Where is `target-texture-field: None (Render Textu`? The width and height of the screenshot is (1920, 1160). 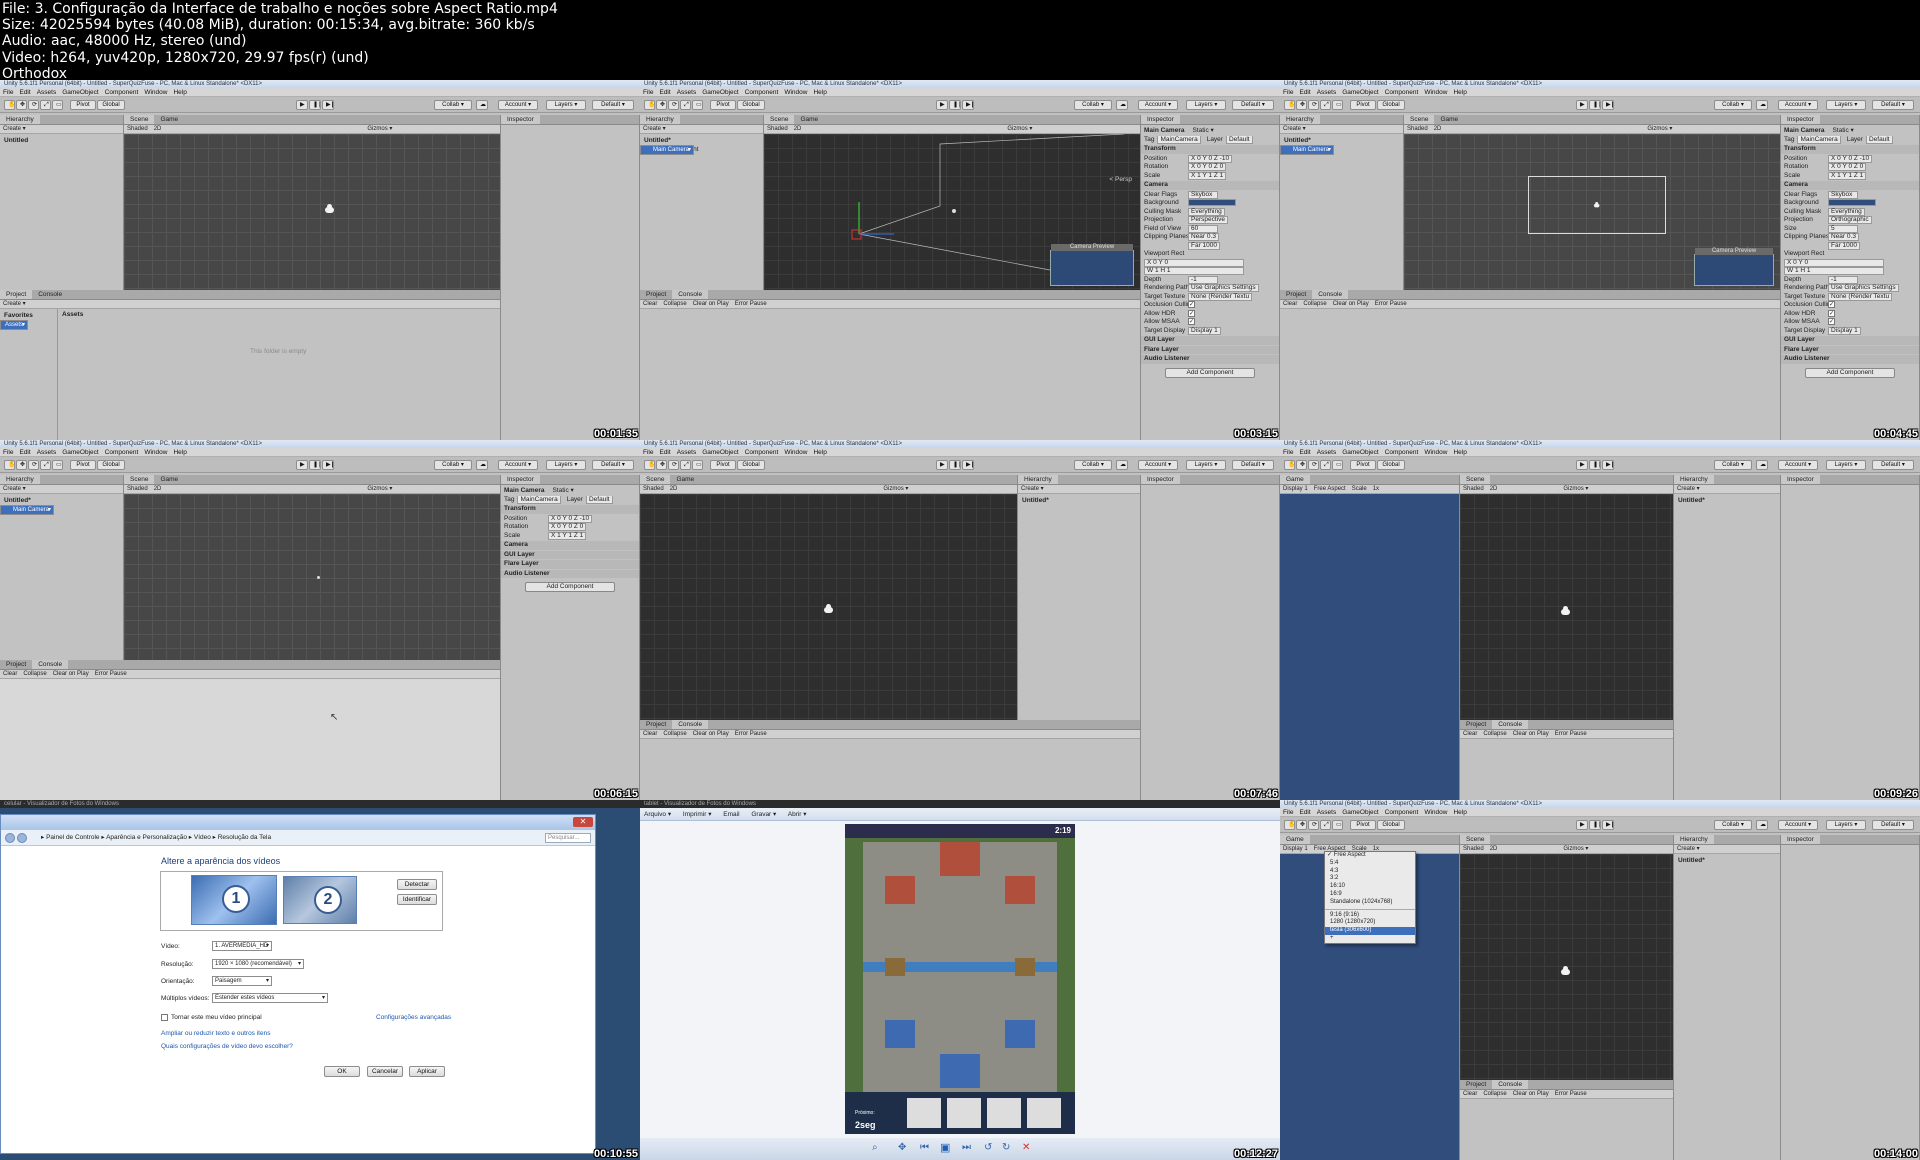 target-texture-field: None (Render Textu is located at coordinates (1220, 296).